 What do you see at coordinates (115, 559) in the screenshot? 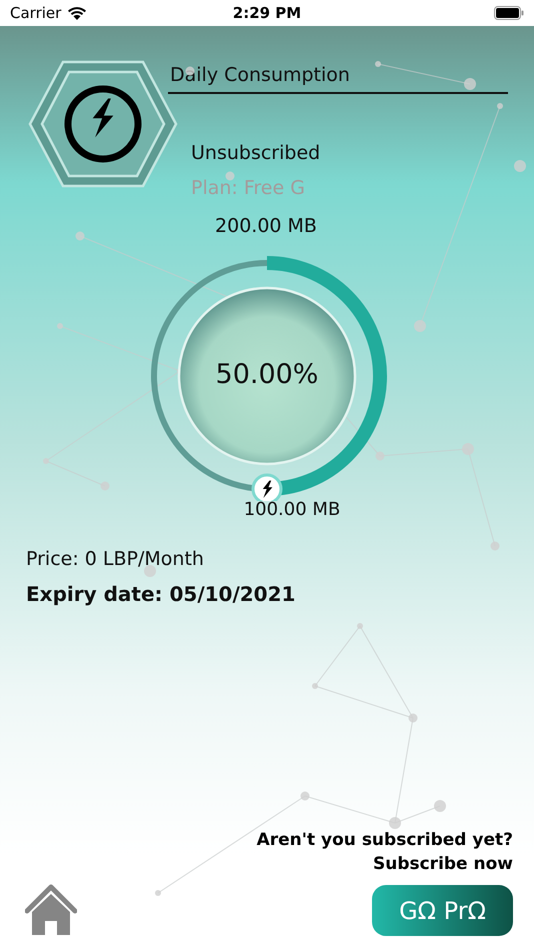
I see `price-label: Price: 0 LBP/Month` at bounding box center [115, 559].